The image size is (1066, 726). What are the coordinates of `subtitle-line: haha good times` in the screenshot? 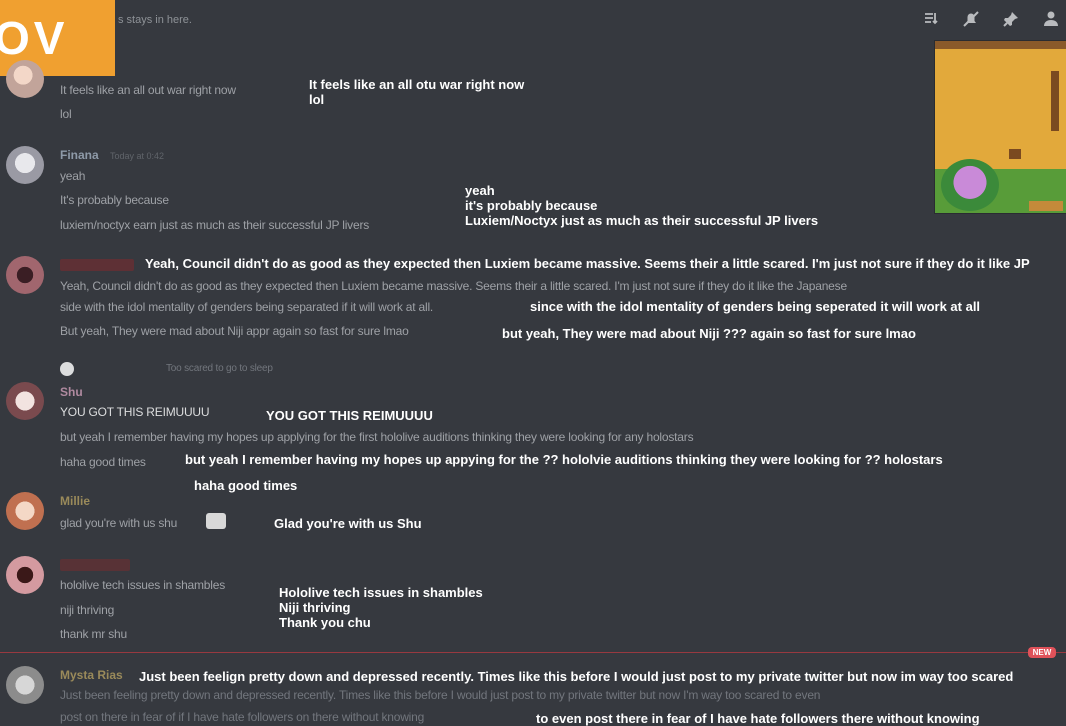 It's located at (246, 485).